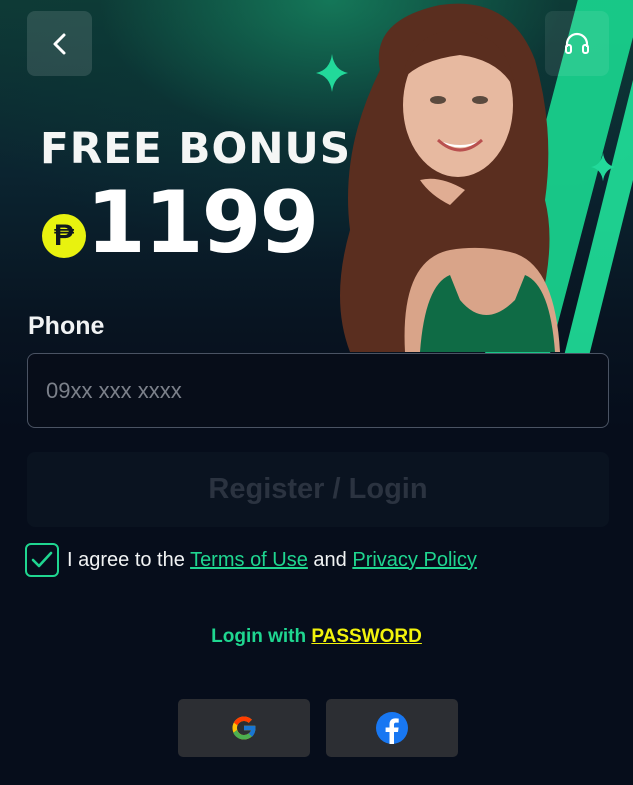 Image resolution: width=633 pixels, height=785 pixels. I want to click on login-with-text: Login with, so click(261, 636).